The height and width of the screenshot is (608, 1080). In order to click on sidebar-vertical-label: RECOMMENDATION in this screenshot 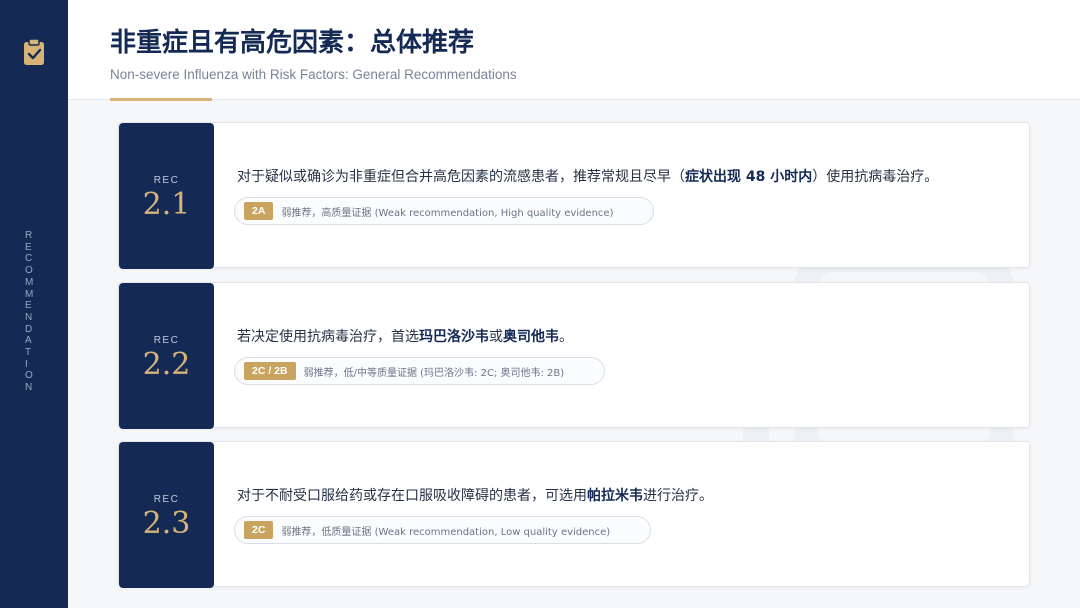, I will do `click(30, 312)`.